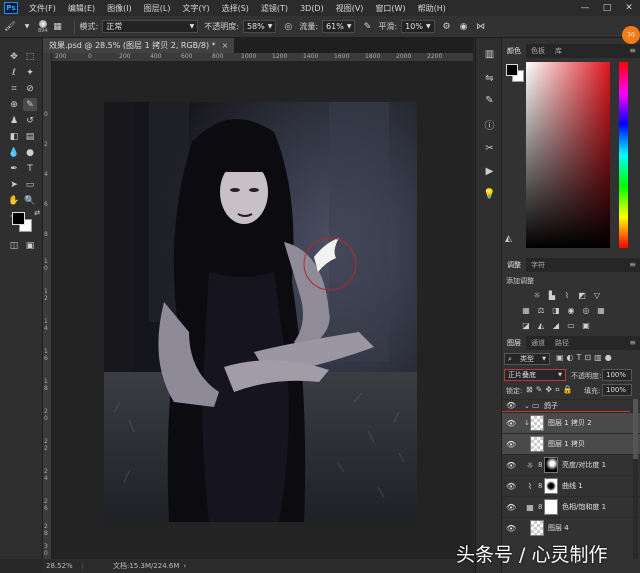  What do you see at coordinates (81, 8) in the screenshot?
I see `menu-edit: 编辑(E)` at bounding box center [81, 8].